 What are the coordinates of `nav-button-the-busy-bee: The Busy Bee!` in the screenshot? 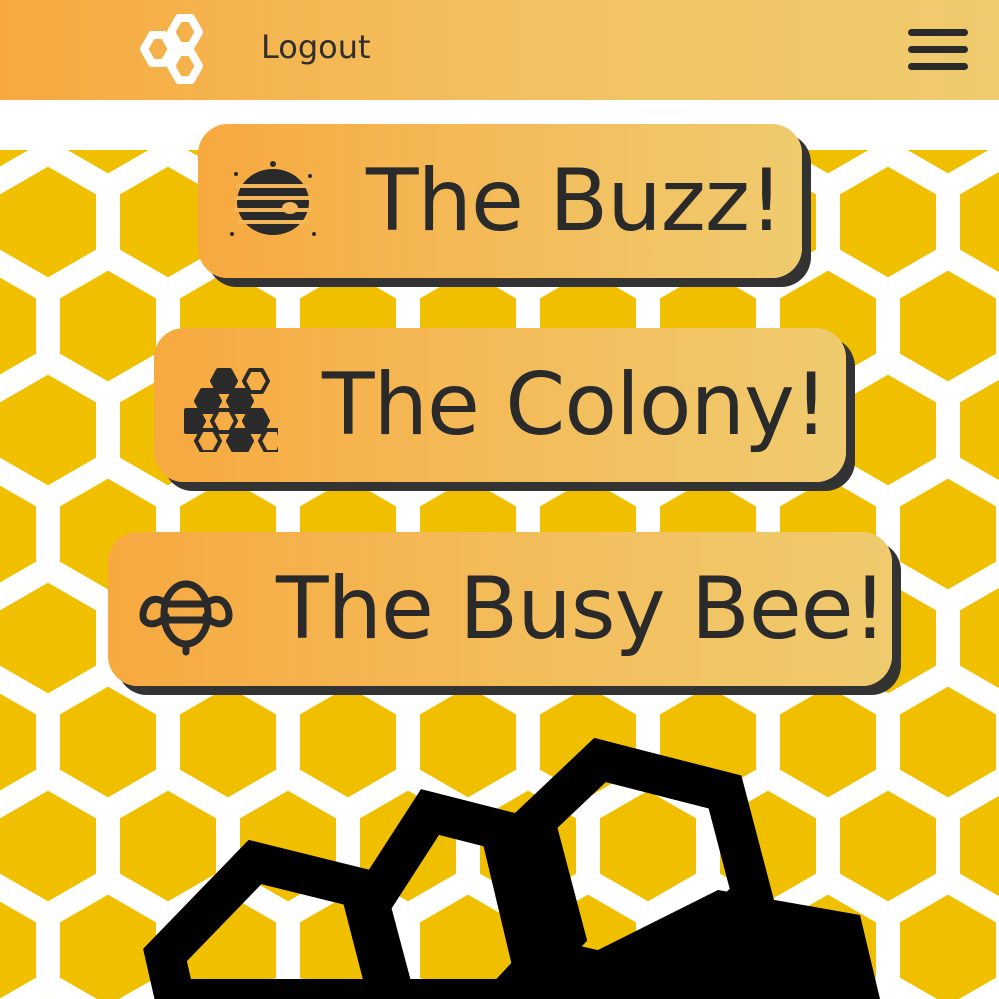 It's located at (500, 609).